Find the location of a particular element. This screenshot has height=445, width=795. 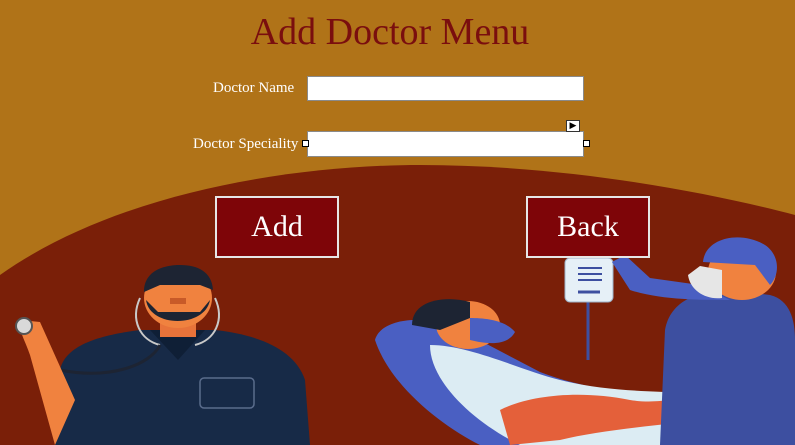

doctor-name-input is located at coordinates (445, 88).